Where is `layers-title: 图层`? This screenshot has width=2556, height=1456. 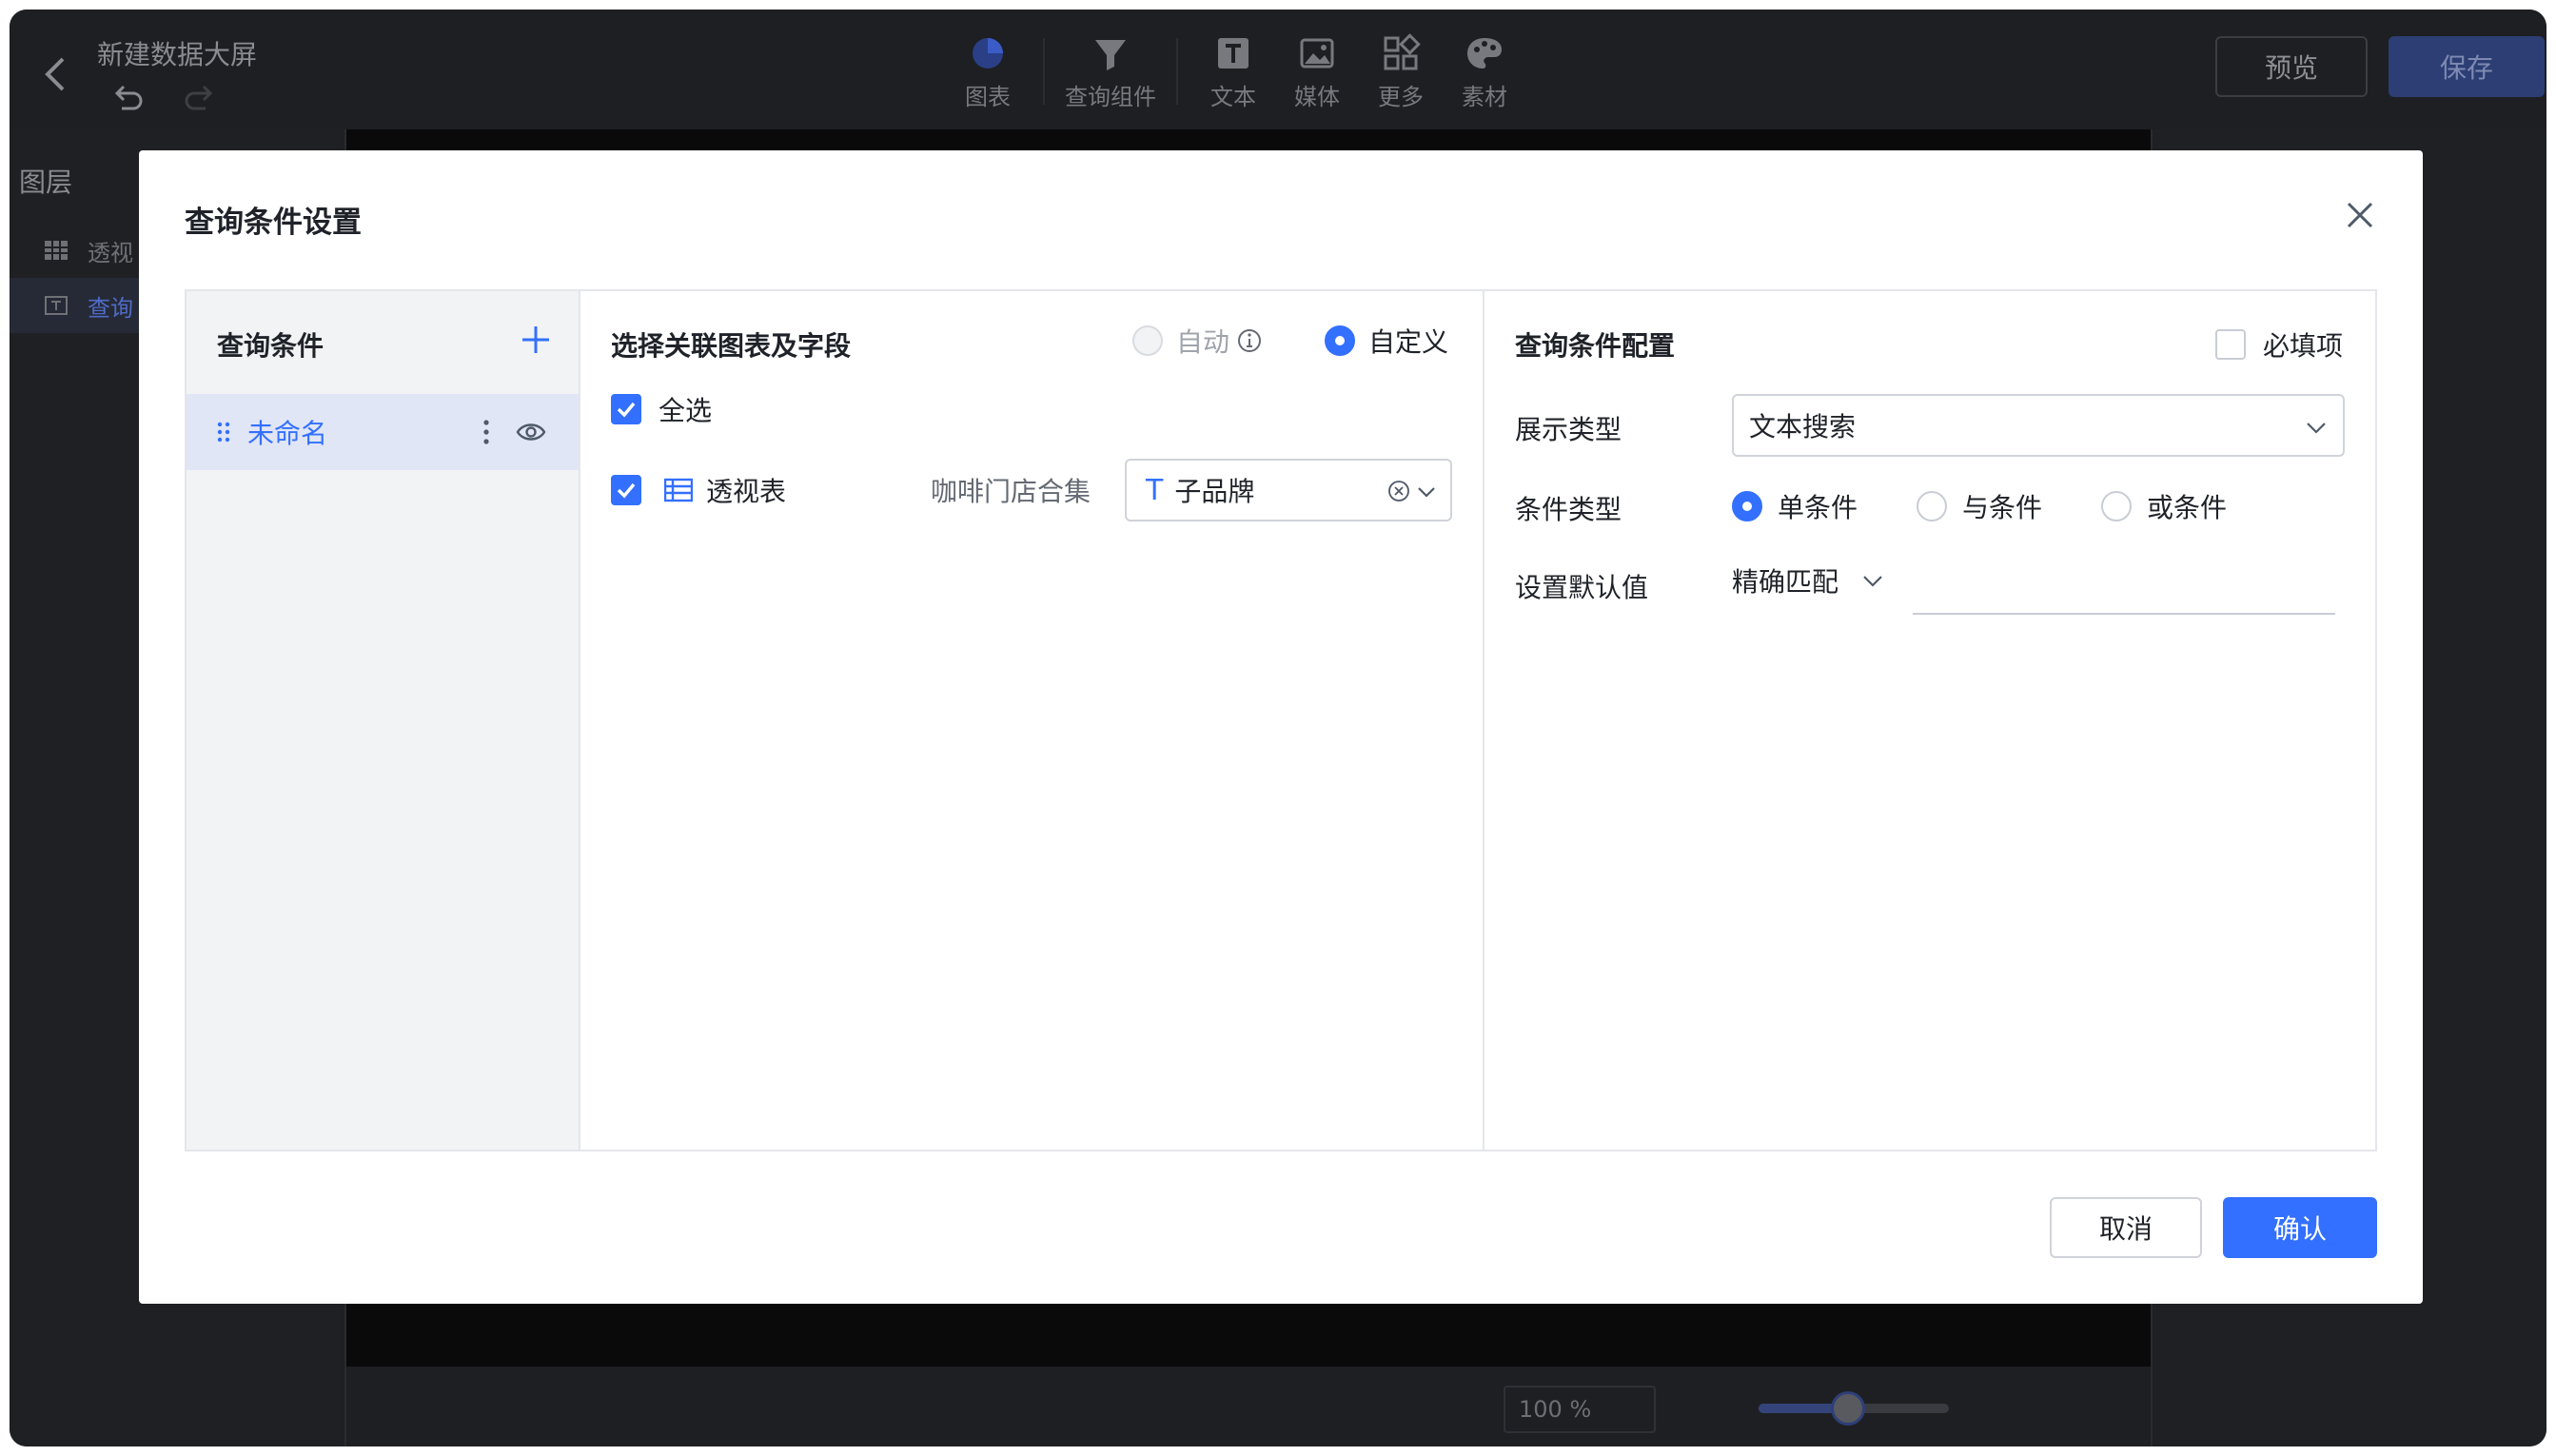
layers-title: 图层 is located at coordinates (46, 182).